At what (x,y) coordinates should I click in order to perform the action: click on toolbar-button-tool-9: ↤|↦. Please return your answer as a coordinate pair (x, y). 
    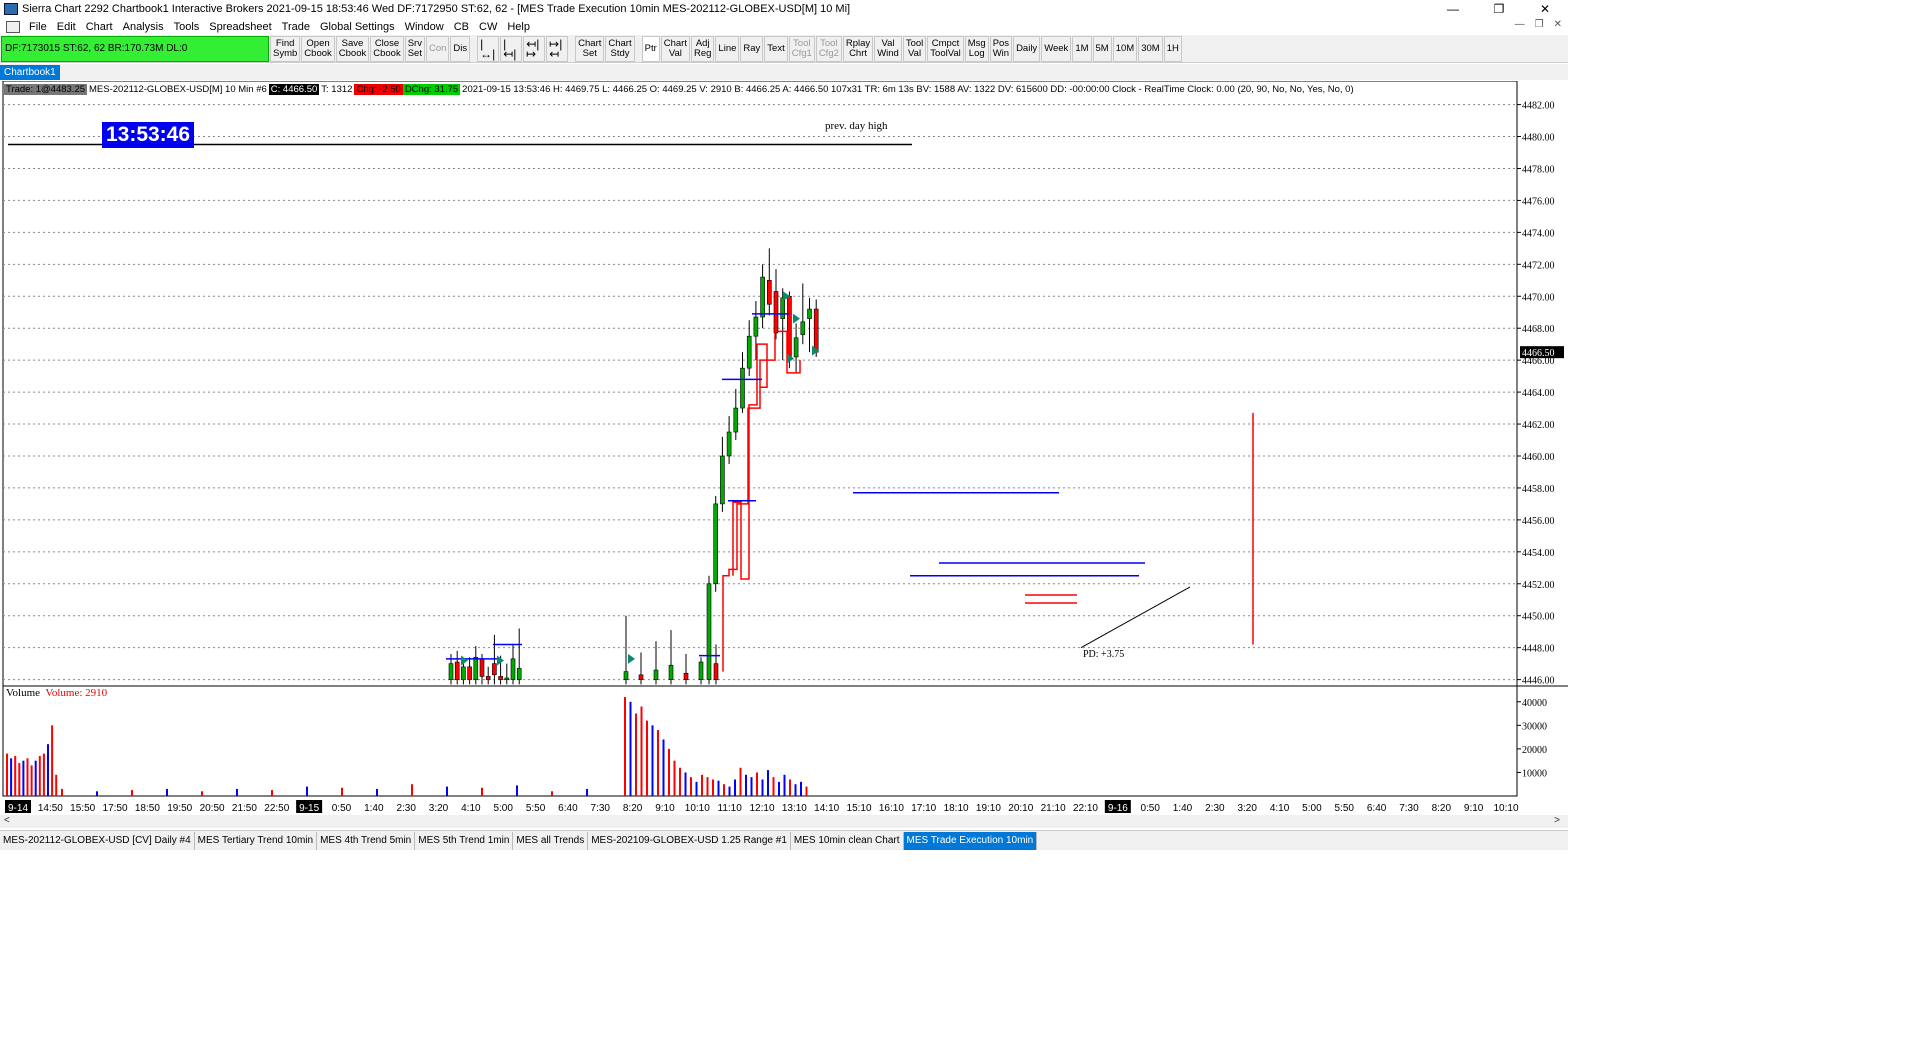
    Looking at the image, I should click on (534, 48).